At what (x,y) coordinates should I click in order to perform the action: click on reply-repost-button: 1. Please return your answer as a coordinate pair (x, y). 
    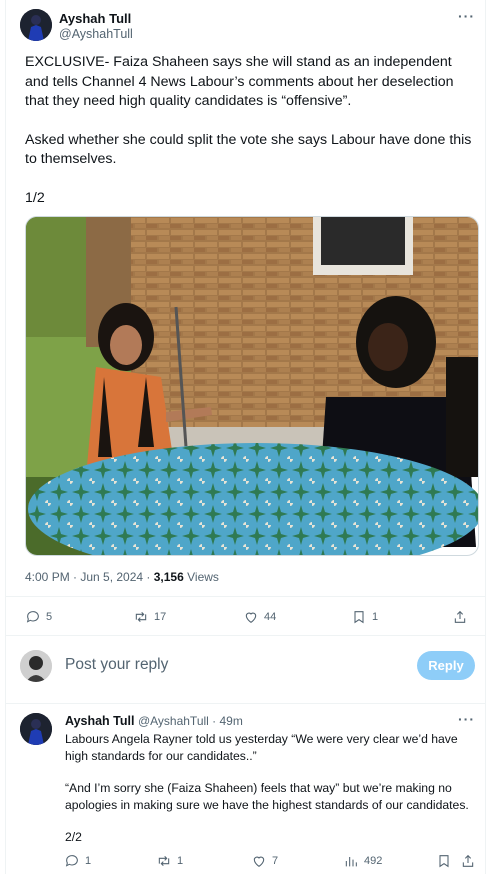
    Looking at the image, I should click on (169, 861).